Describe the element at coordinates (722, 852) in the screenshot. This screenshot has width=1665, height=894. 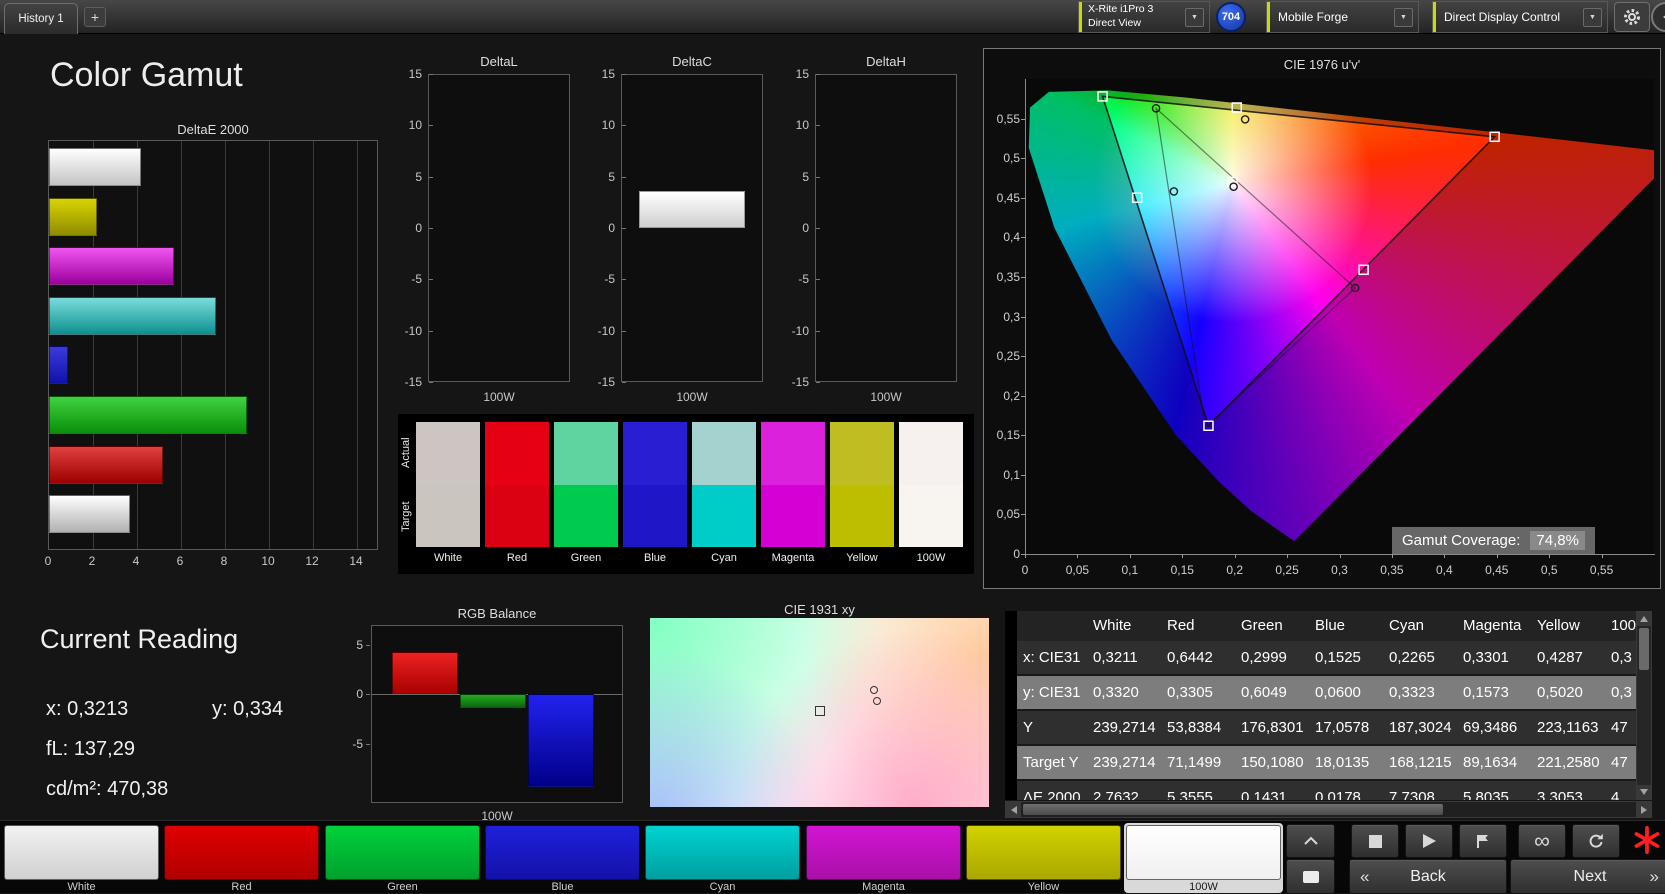
I see `patch-color` at that location.